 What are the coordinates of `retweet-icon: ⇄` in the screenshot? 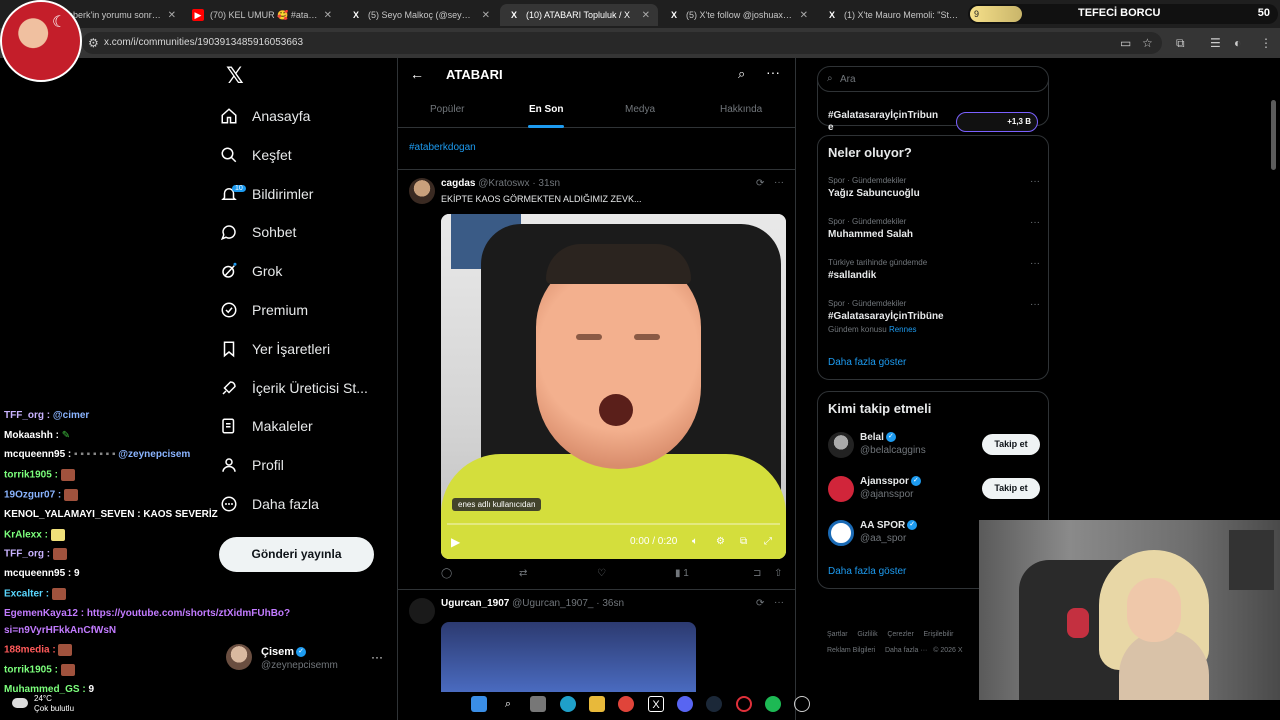 It's located at (523, 573).